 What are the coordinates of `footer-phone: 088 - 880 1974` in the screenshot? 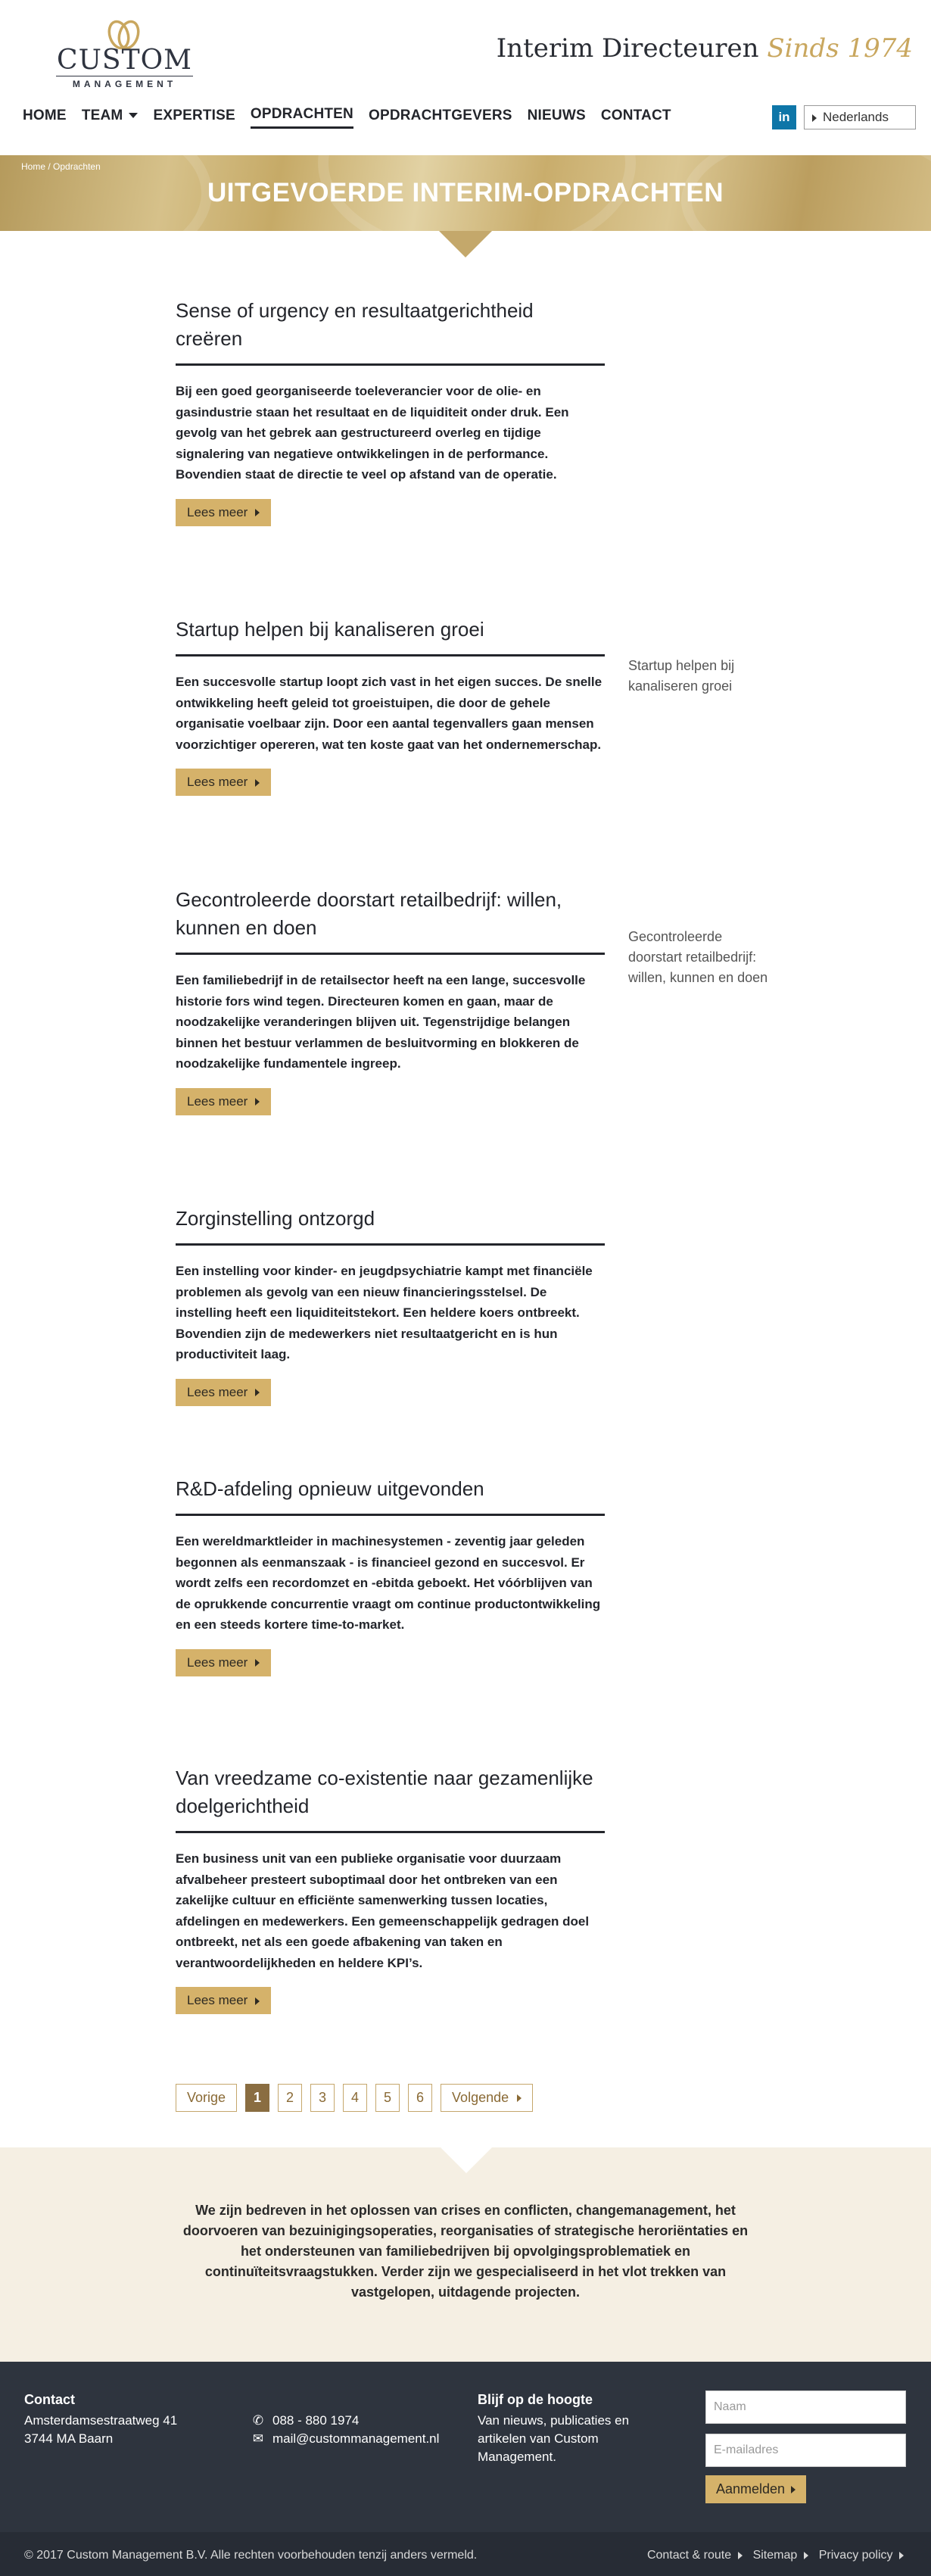 It's located at (315, 2420).